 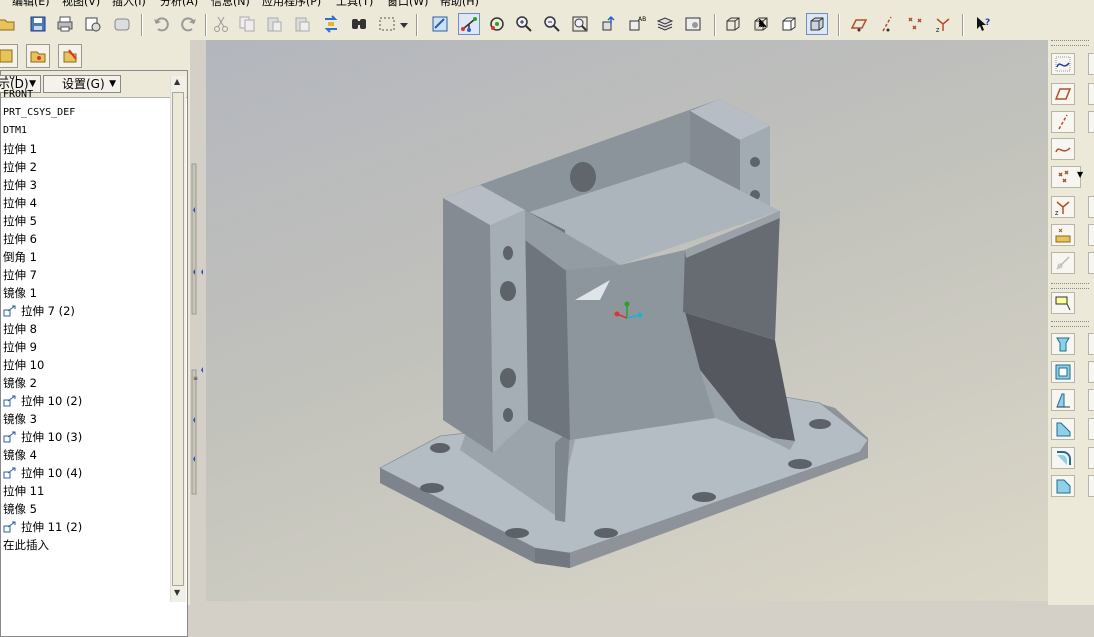 What do you see at coordinates (20, 185) in the screenshot?
I see `tree-item: 拉伸 3` at bounding box center [20, 185].